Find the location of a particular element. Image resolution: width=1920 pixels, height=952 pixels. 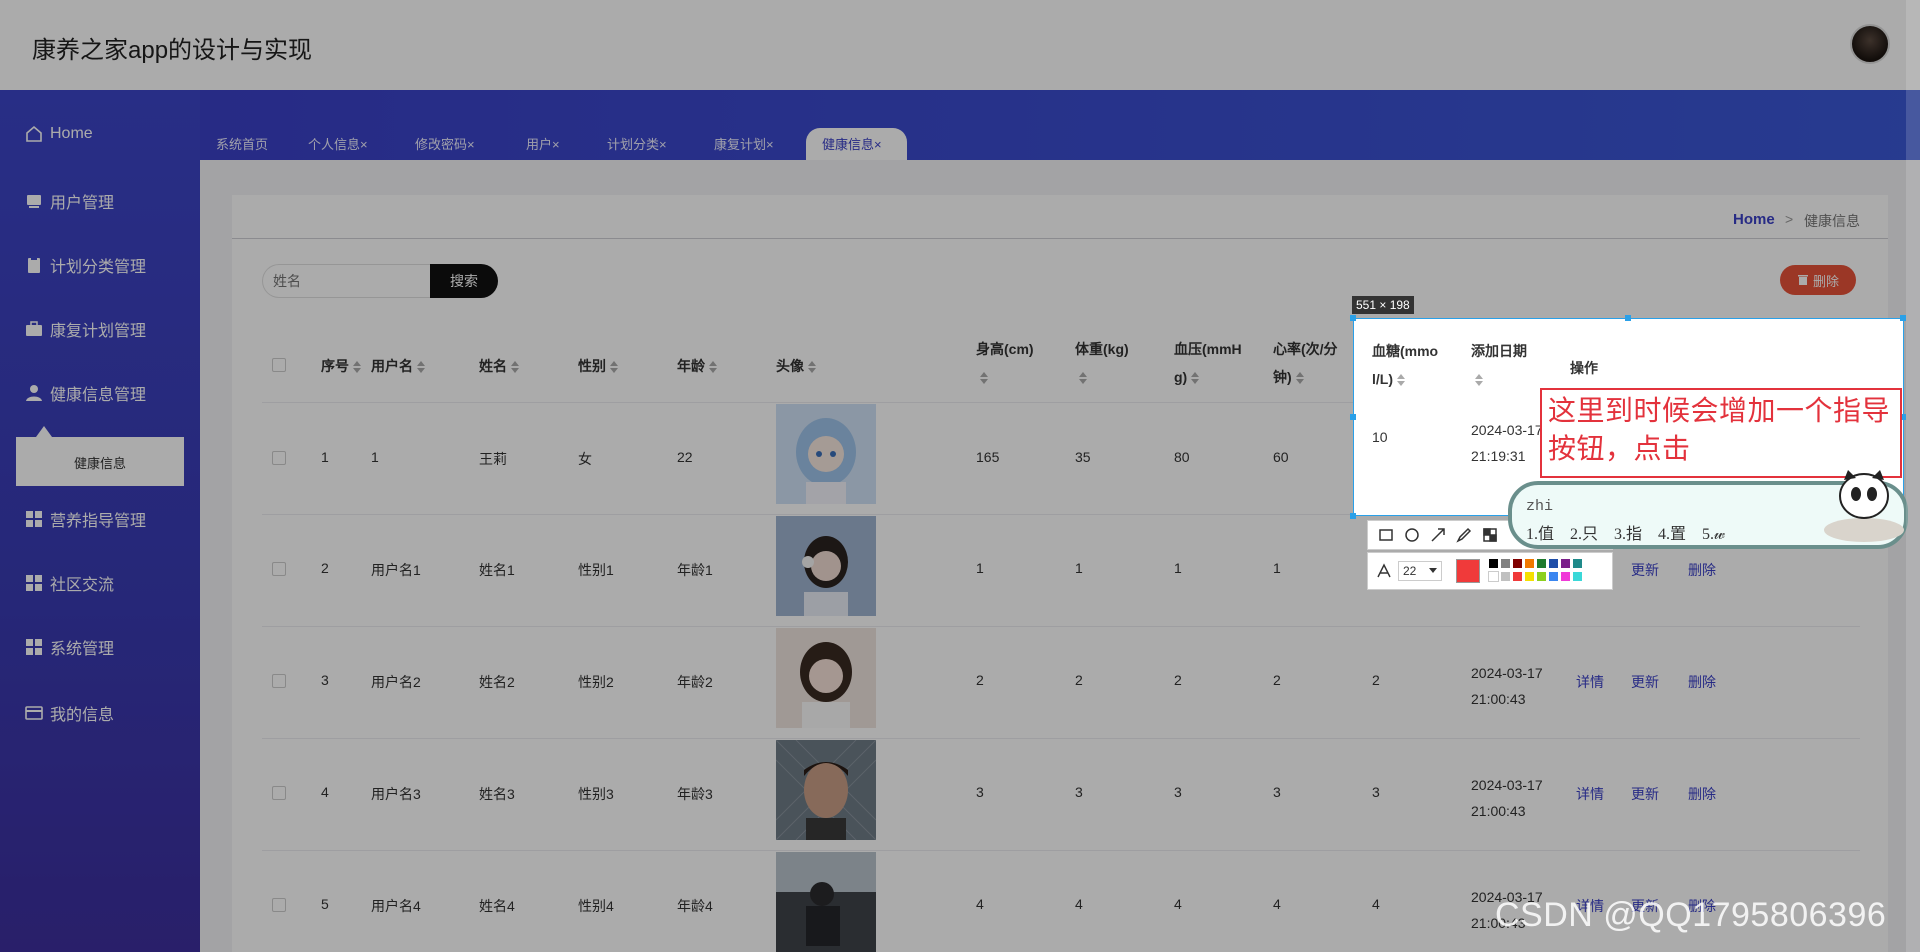

header-blood-sugar: 血糖(mmo l/L) is located at coordinates (1405, 365).